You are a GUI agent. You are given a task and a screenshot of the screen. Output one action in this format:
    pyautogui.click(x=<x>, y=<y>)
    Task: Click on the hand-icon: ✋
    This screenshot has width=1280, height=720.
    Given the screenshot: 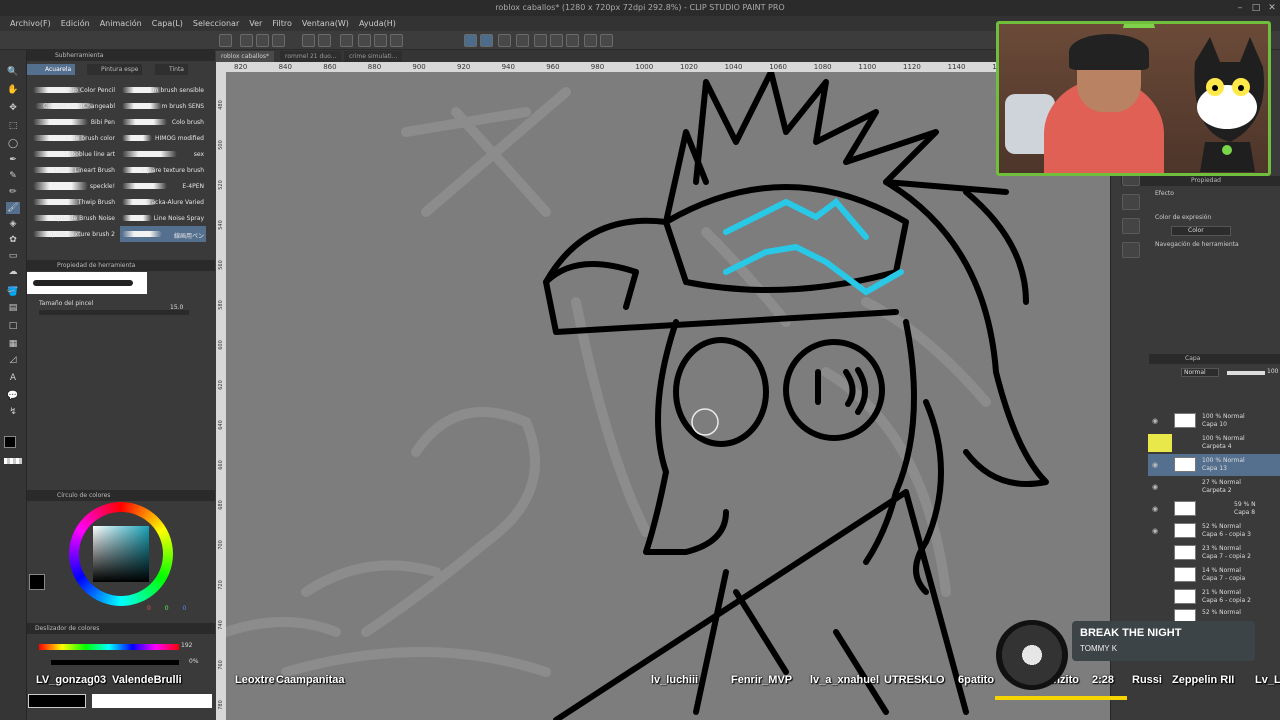 What is the action you would take?
    pyautogui.click(x=13, y=90)
    